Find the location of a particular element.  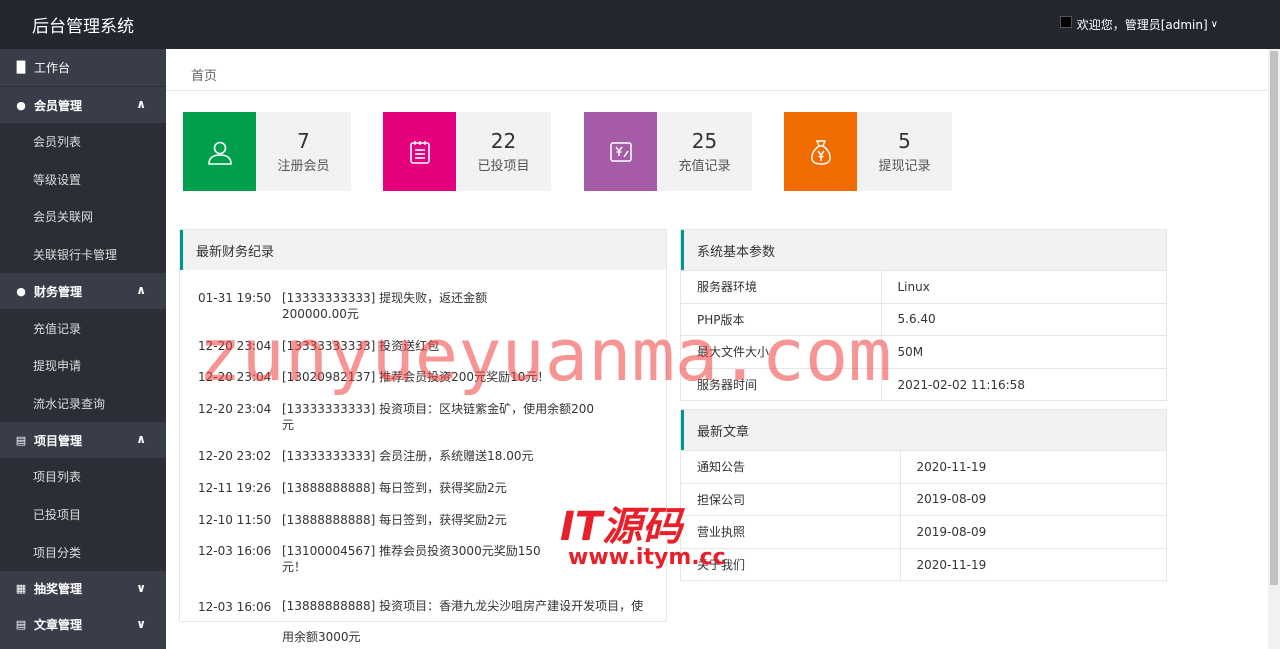

sidebar-item-member-list: 会员列表 is located at coordinates (83, 142).